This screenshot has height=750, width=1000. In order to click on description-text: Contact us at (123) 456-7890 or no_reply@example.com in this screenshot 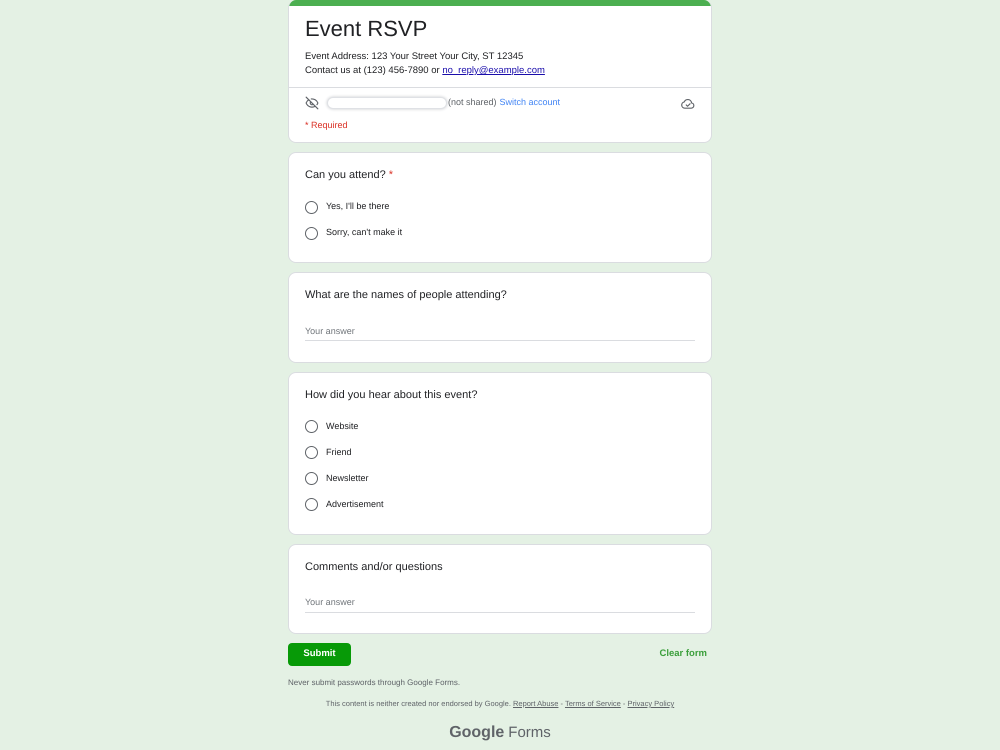, I will do `click(425, 71)`.